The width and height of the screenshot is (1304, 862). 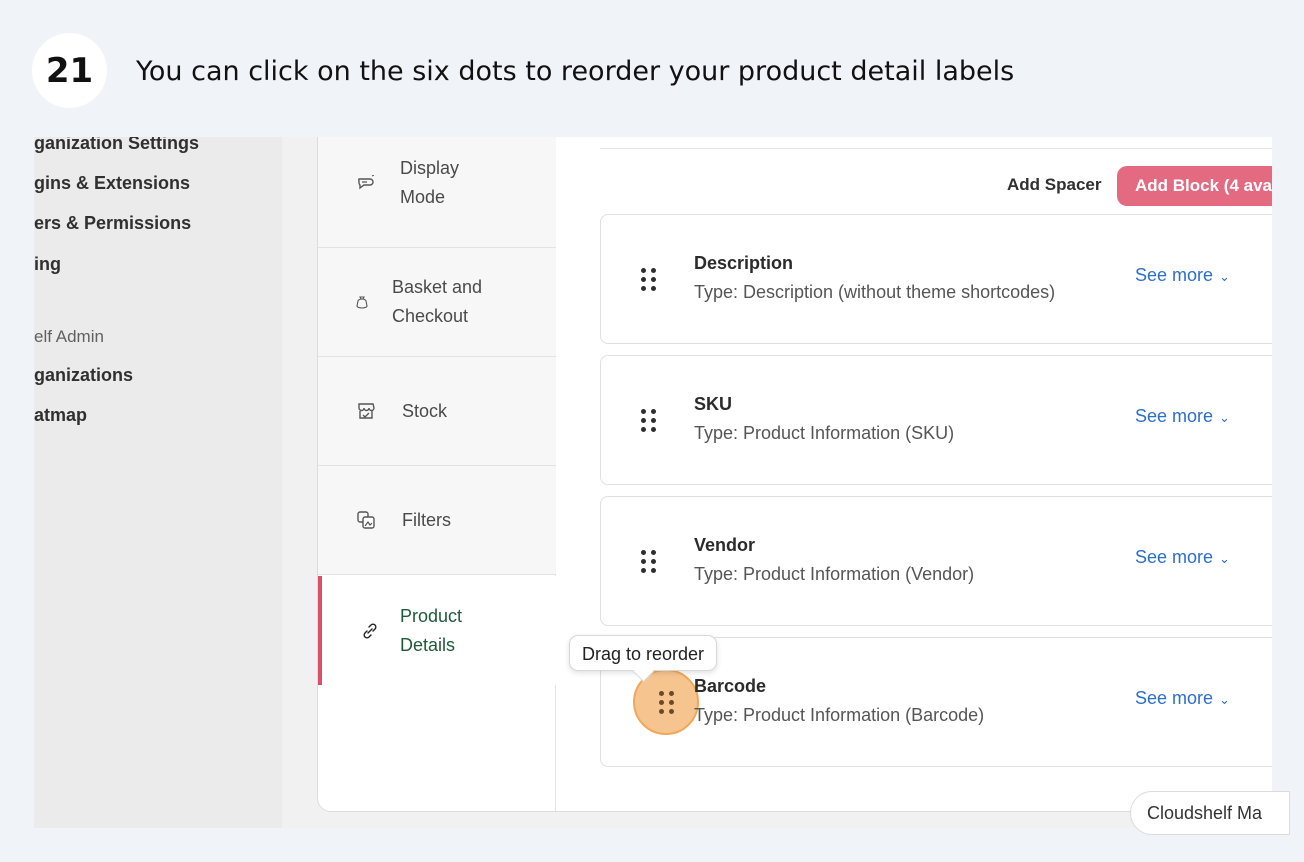 What do you see at coordinates (69, 336) in the screenshot?
I see `sidebar-section-label: elf Admin` at bounding box center [69, 336].